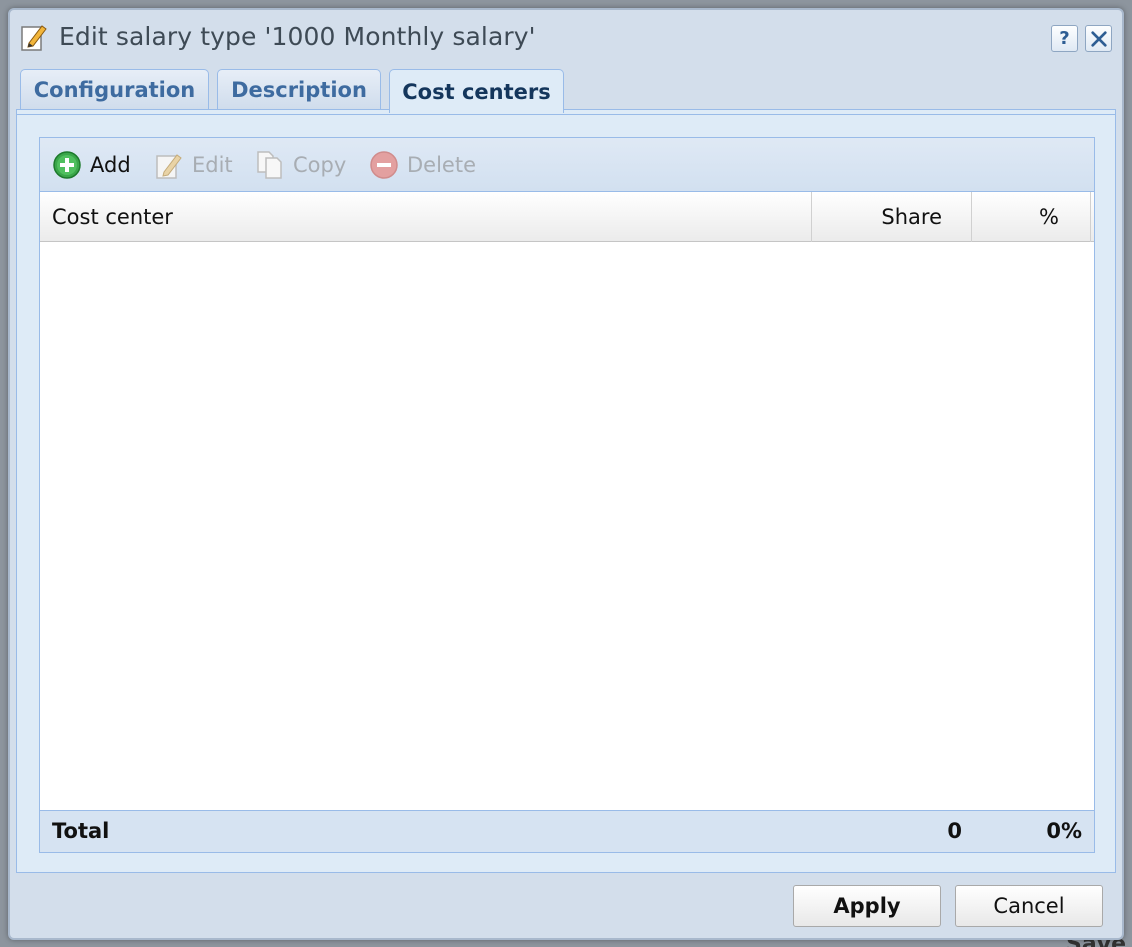 Image resolution: width=1132 pixels, height=947 pixels. Describe the element at coordinates (1064, 831) in the screenshot. I see `total-percent-value: 0%` at that location.